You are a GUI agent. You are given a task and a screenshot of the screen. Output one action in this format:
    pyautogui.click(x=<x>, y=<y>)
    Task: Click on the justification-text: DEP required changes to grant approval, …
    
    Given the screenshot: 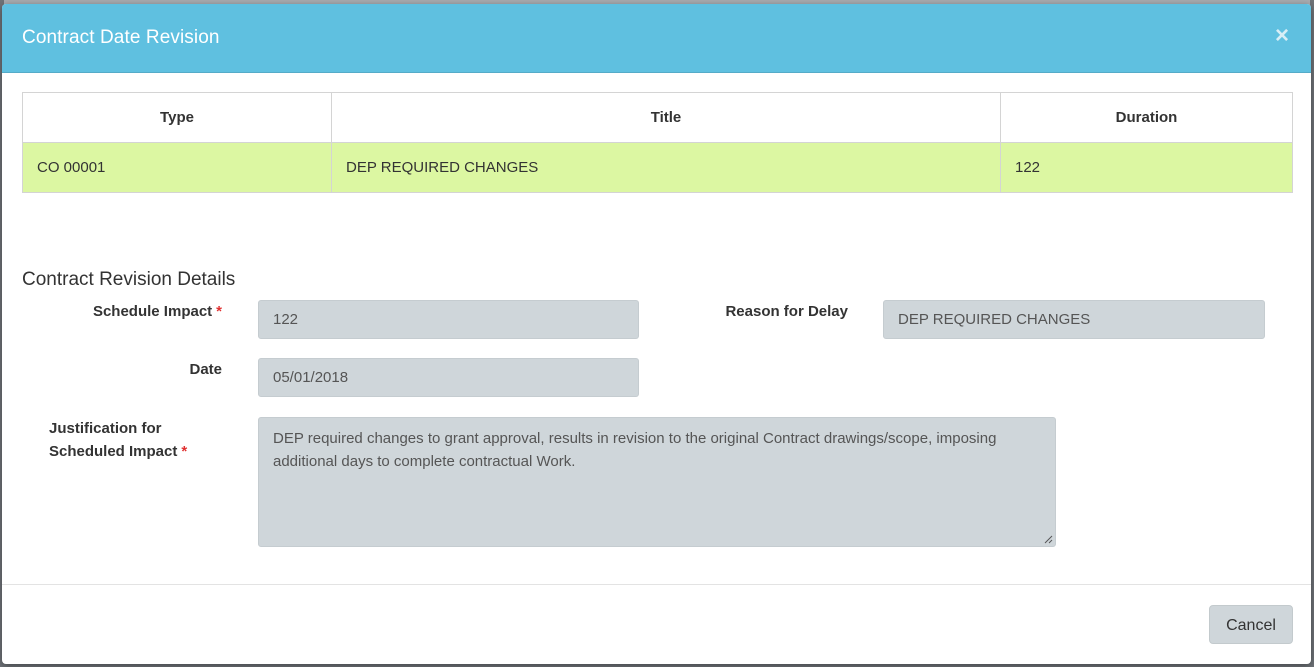 What is the action you would take?
    pyautogui.click(x=635, y=450)
    